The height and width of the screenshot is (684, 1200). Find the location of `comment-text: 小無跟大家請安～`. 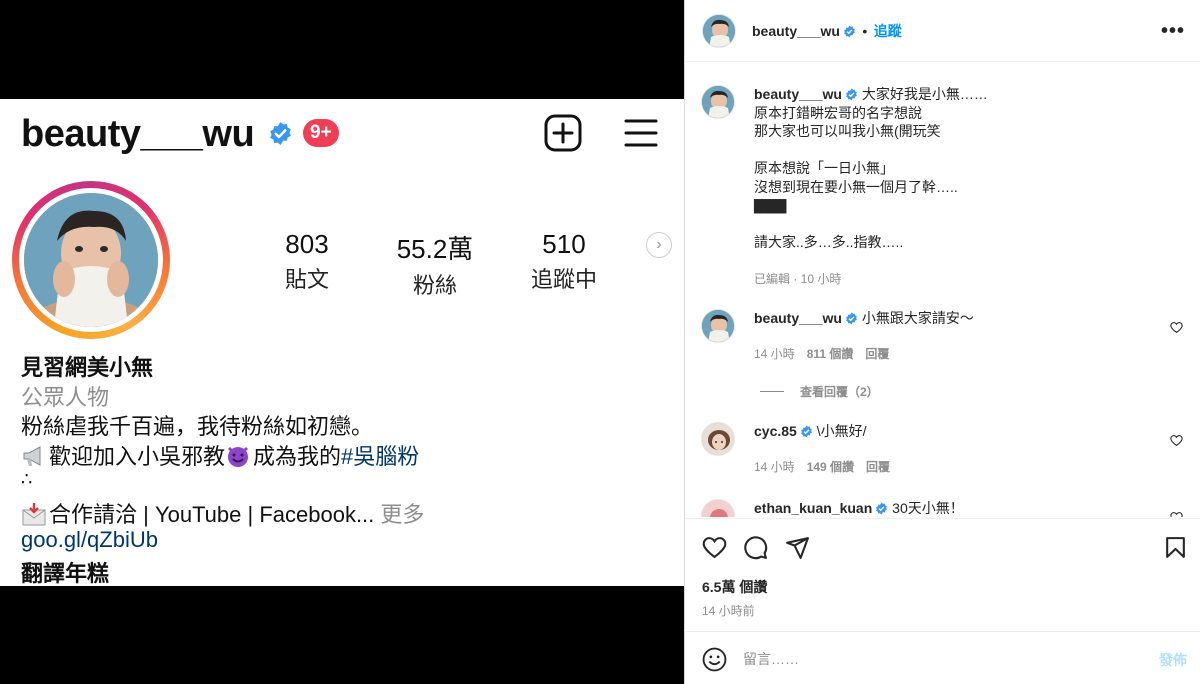

comment-text: 小無跟大家請安～ is located at coordinates (917, 318).